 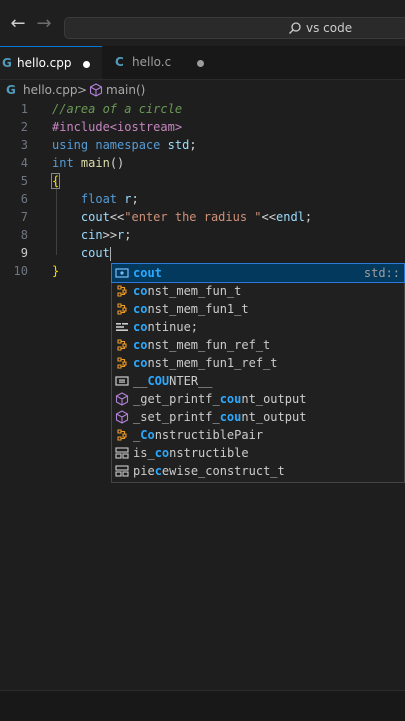 What do you see at coordinates (24, 145) in the screenshot?
I see `line-number: 3` at bounding box center [24, 145].